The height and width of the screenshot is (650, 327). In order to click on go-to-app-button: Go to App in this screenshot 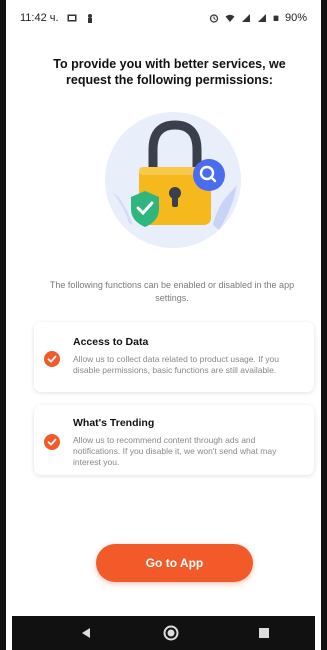, I will do `click(174, 563)`.